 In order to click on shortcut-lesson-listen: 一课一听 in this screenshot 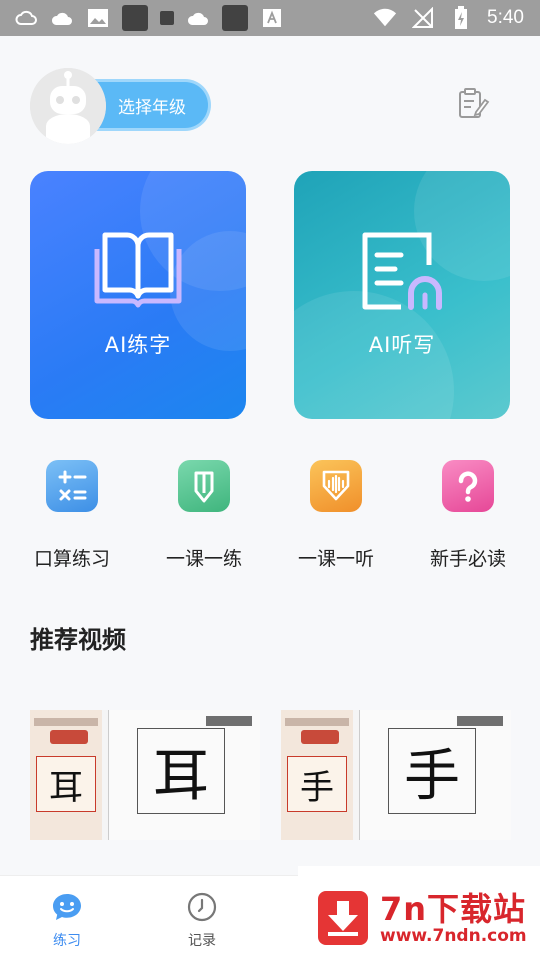, I will do `click(336, 515)`.